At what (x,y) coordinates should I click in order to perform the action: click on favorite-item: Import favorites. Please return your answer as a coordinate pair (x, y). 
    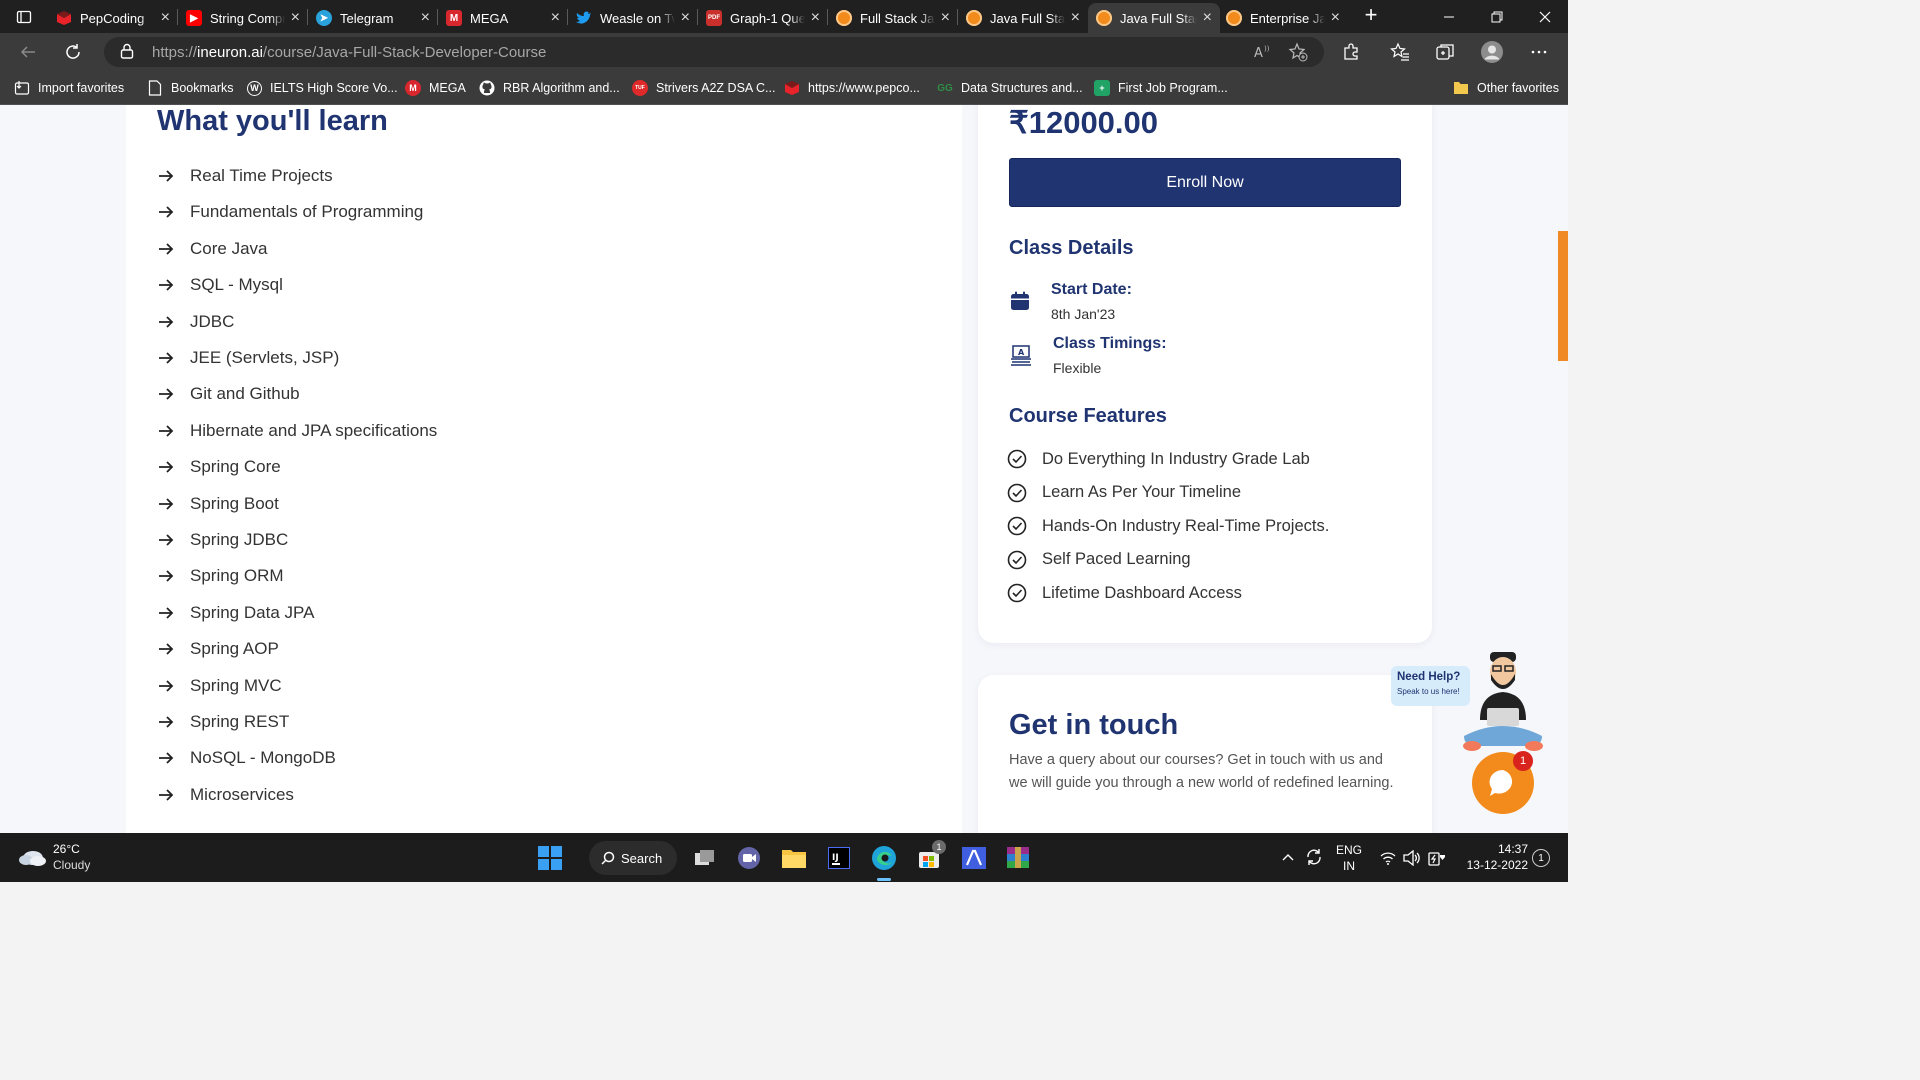
    Looking at the image, I should click on (69, 88).